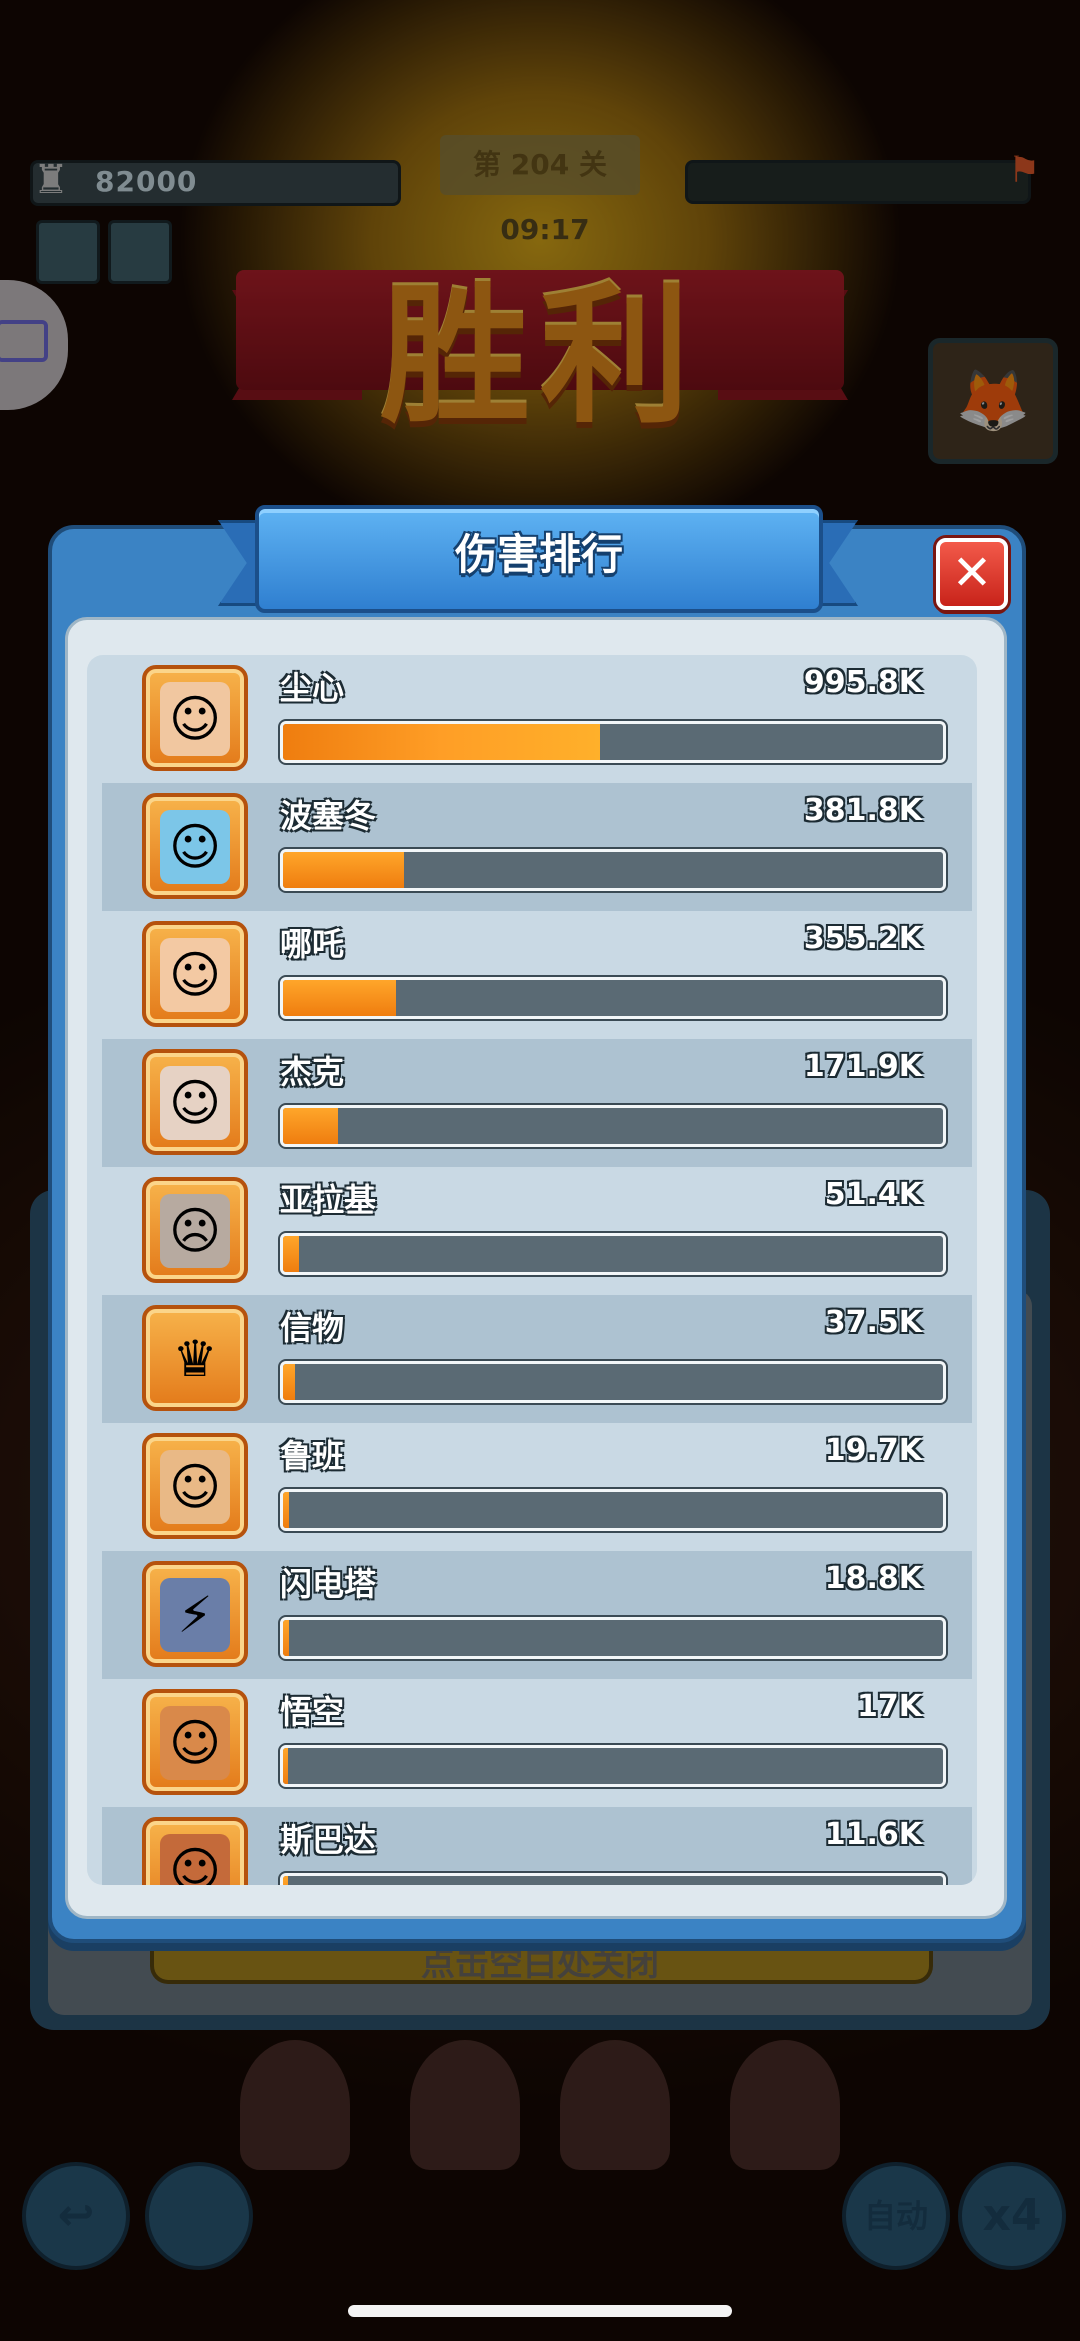  I want to click on row-name: 哪吒, so click(312, 944).